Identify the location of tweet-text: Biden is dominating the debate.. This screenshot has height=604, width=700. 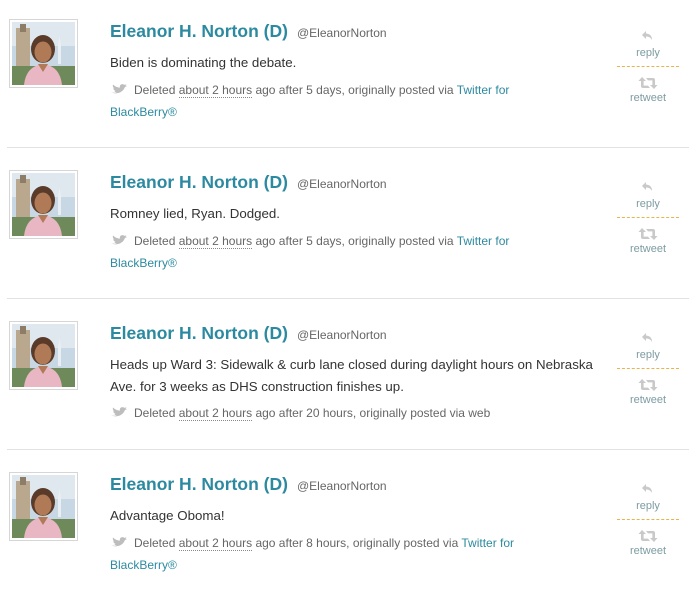
(203, 62).